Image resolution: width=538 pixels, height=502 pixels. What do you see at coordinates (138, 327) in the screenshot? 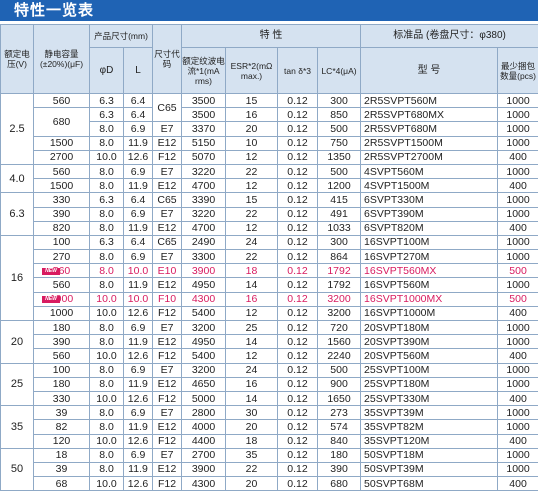
I see `cell-length: 6.9` at bounding box center [138, 327].